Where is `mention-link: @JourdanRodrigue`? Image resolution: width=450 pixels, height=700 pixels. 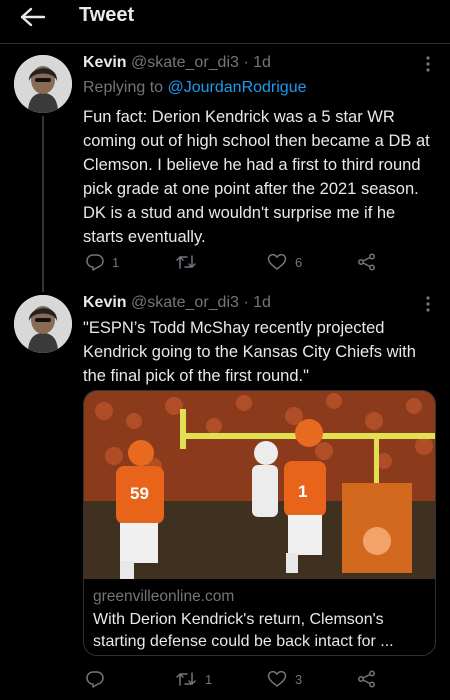 mention-link: @JourdanRodrigue is located at coordinates (237, 87).